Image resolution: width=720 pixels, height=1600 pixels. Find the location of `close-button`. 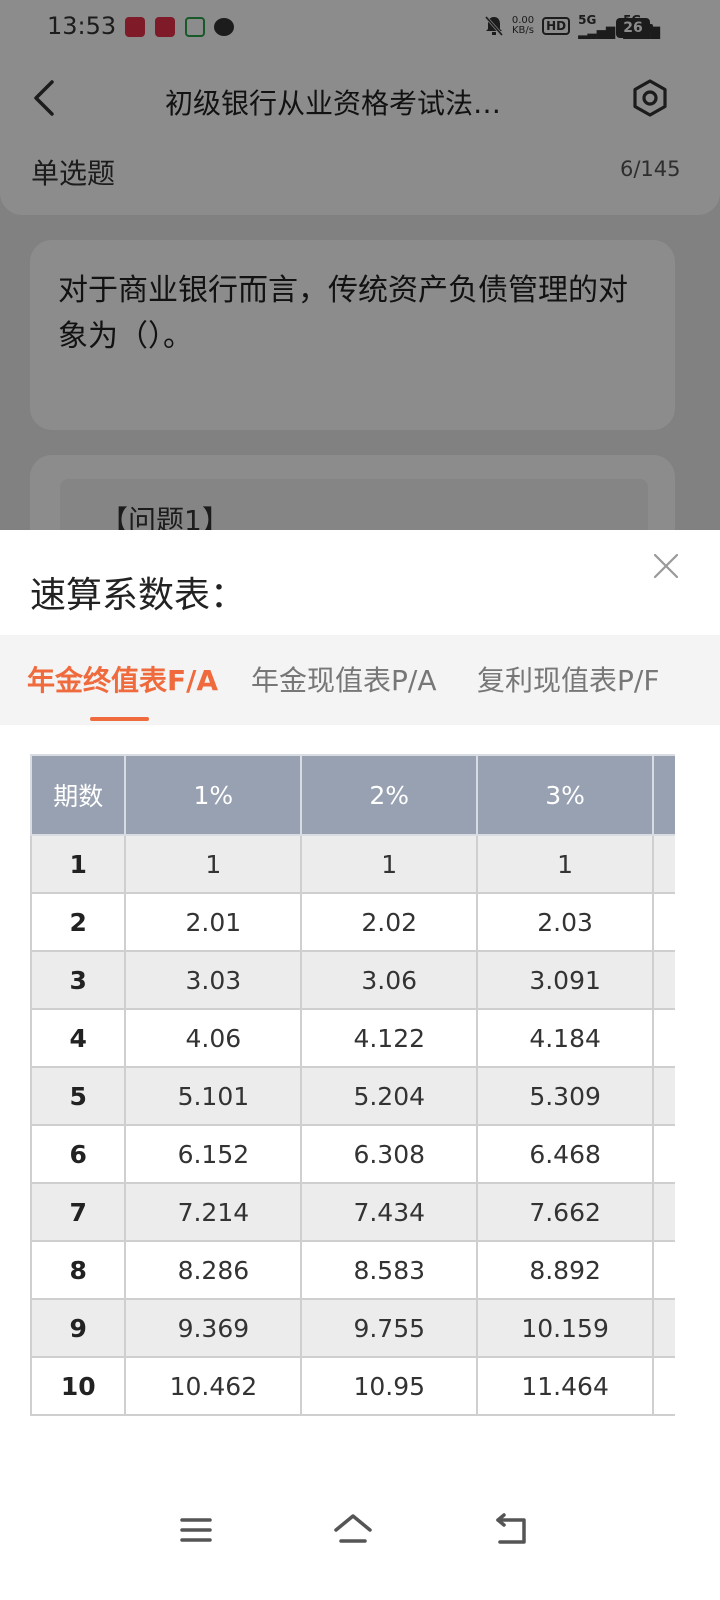

close-button is located at coordinates (666, 566).